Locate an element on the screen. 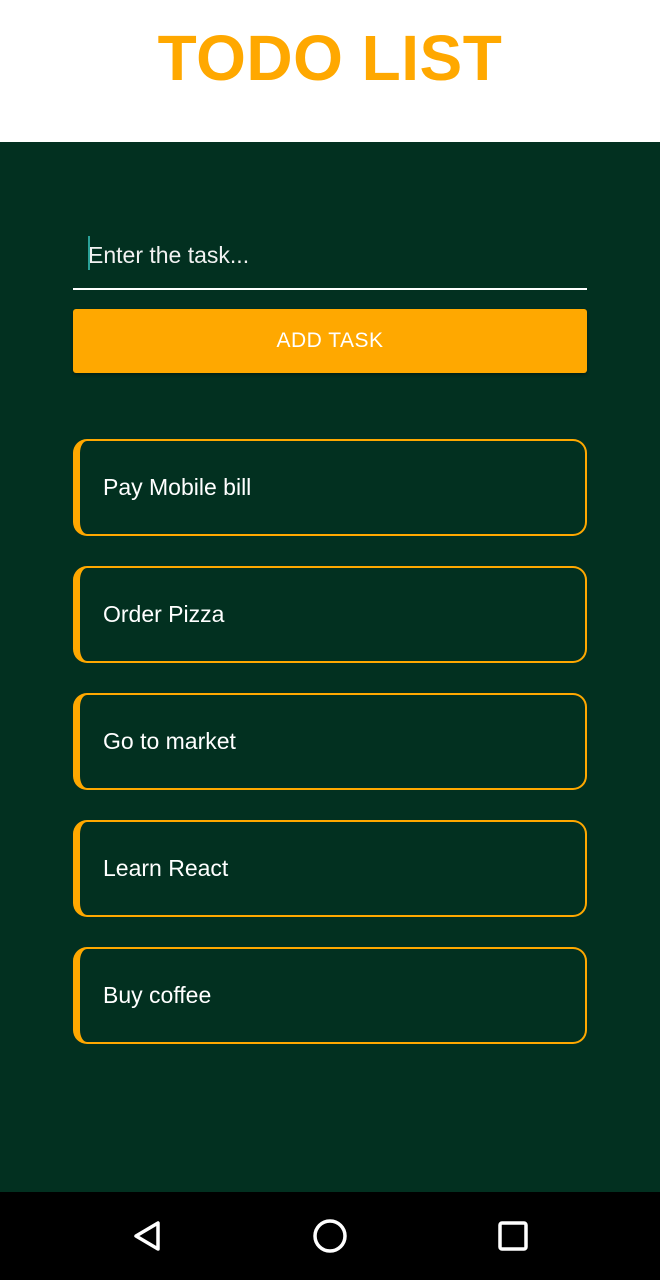  task-label: Buy coffee is located at coordinates (157, 995).